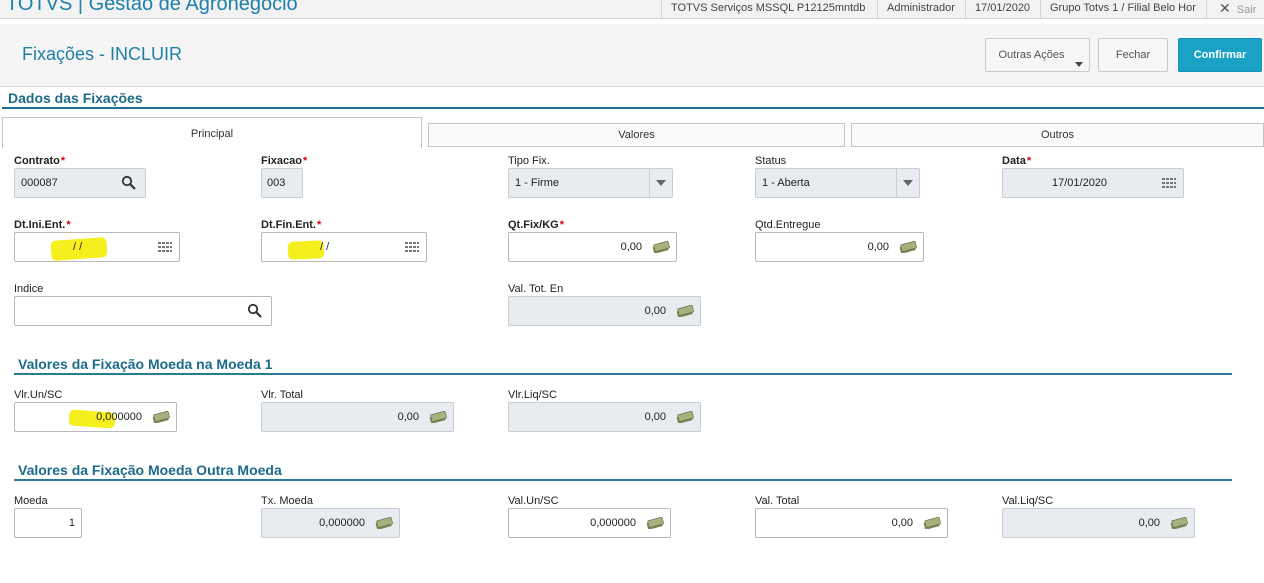  I want to click on branch-info: Grupo Totvs 1 / Filial Belo Hor, so click(1123, 9).